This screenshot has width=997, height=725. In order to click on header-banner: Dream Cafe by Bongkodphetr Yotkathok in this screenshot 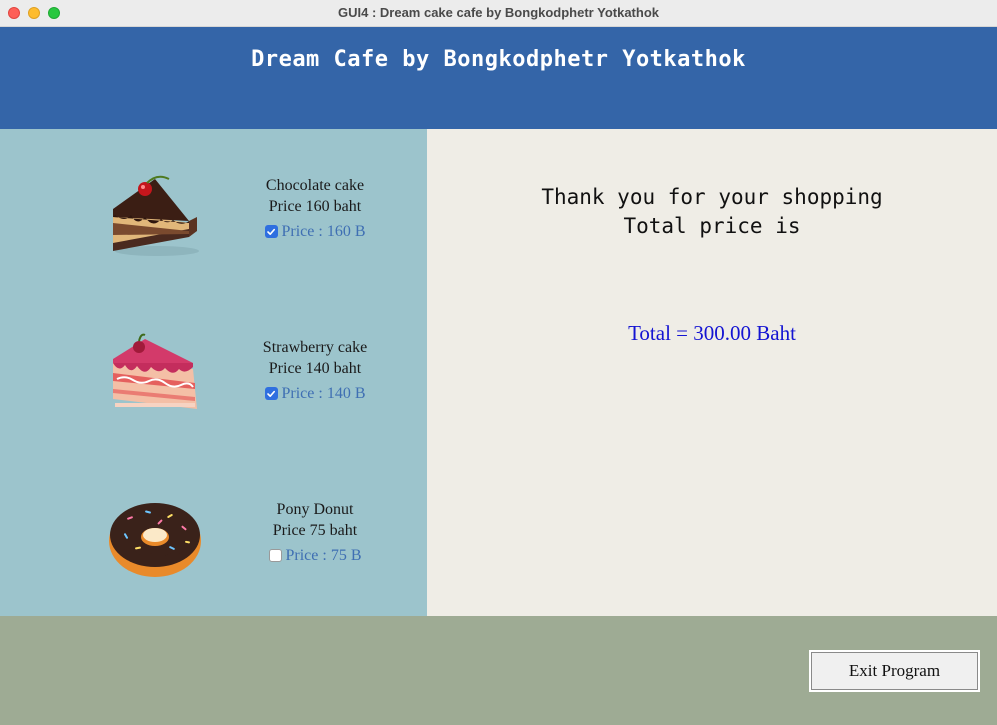, I will do `click(498, 78)`.